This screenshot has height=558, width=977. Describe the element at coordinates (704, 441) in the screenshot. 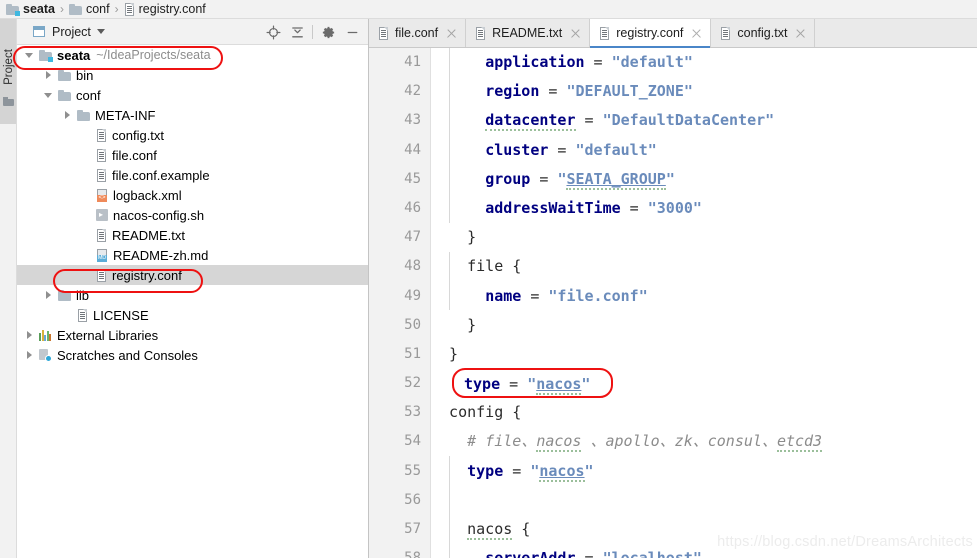

I see `code-line: # file、nacos 、apollo、zk、consul、etcd3` at that location.